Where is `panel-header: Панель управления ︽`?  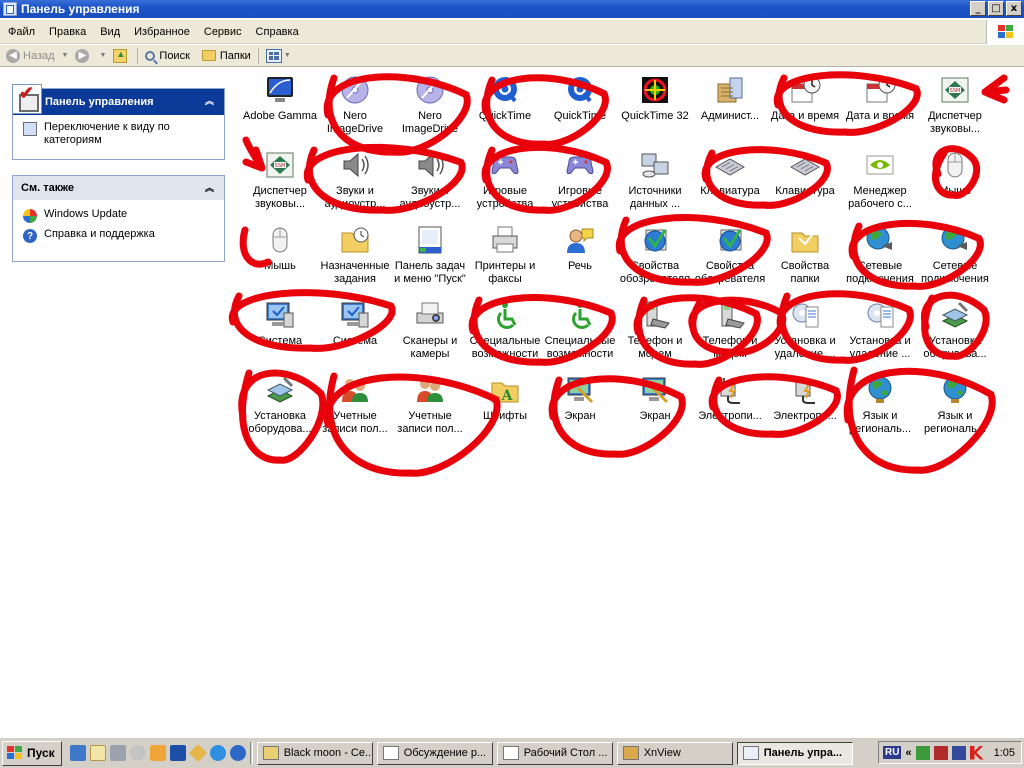
panel-header: Панель управления ︽ is located at coordinates (118, 99).